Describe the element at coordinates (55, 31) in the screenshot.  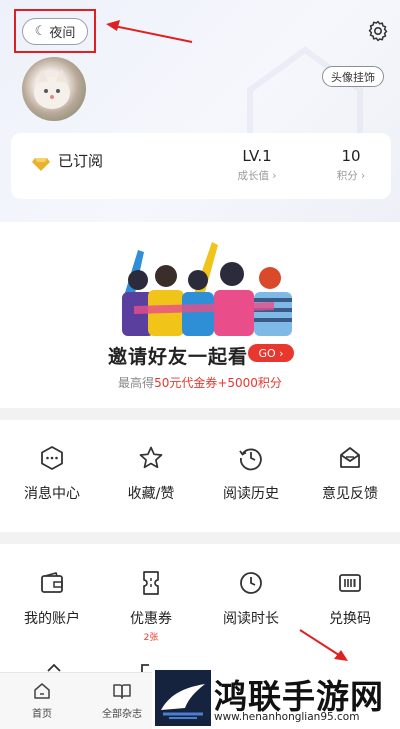
I see `annotation-highlight-box` at that location.